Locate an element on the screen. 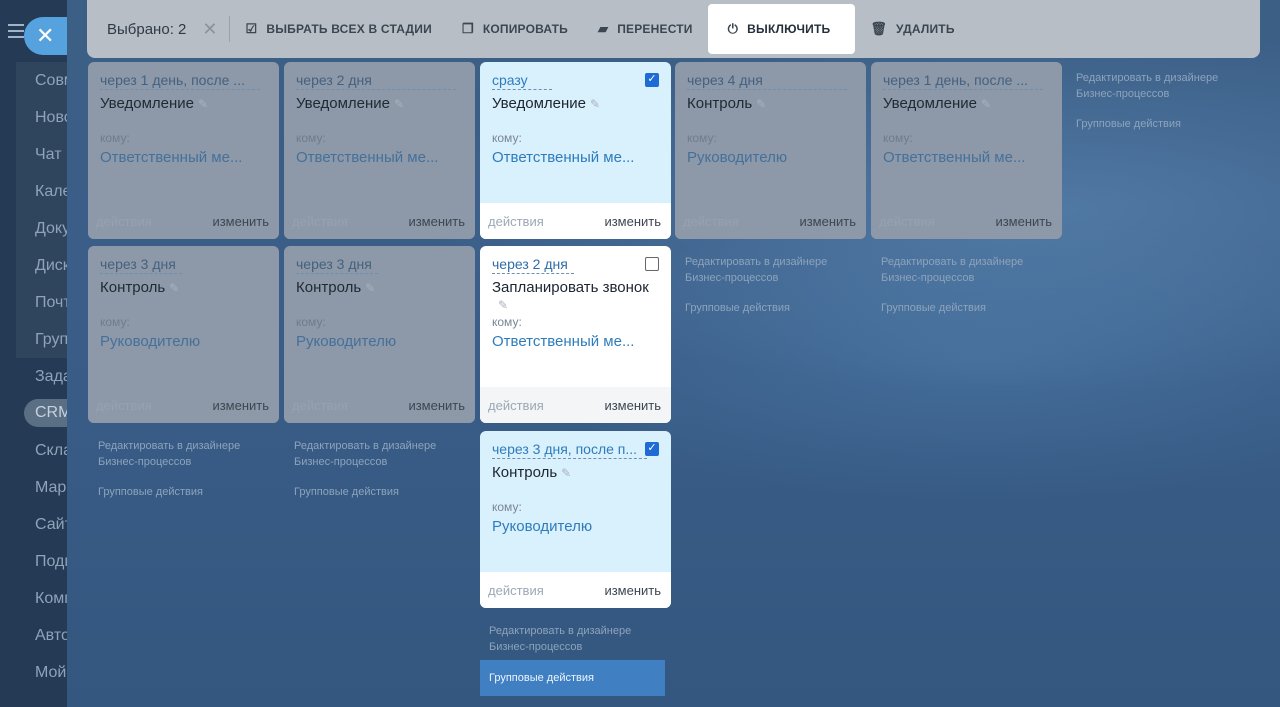 The image size is (1280, 707). delete-label: УДАЛИТЬ is located at coordinates (925, 29).